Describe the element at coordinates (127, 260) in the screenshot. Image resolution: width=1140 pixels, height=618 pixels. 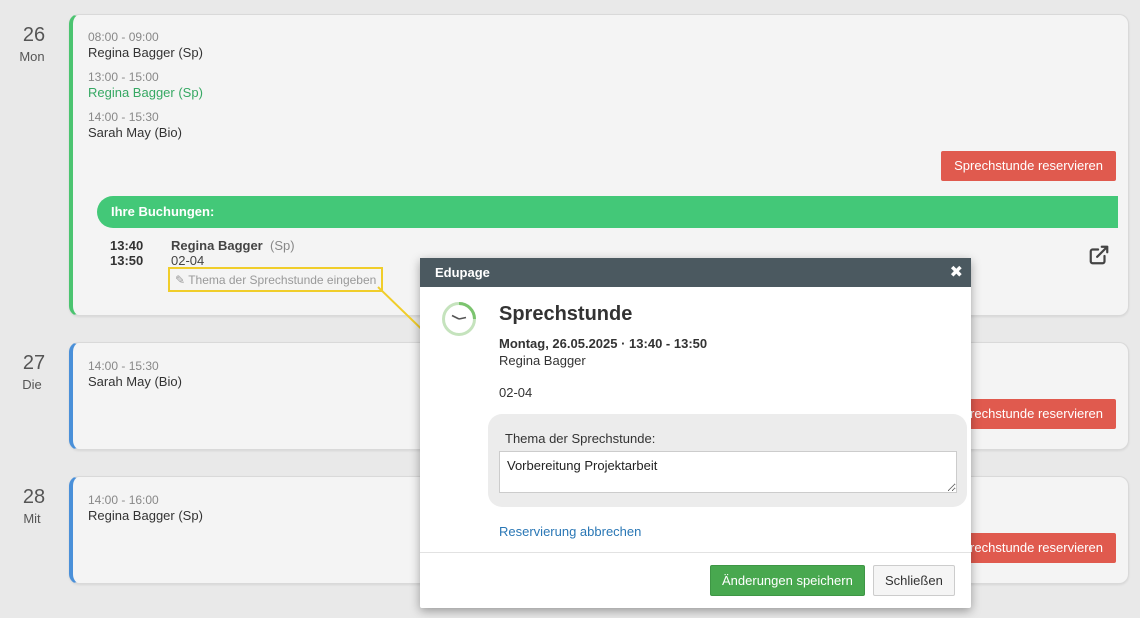
I see `booking-end-time: 13:50` at that location.